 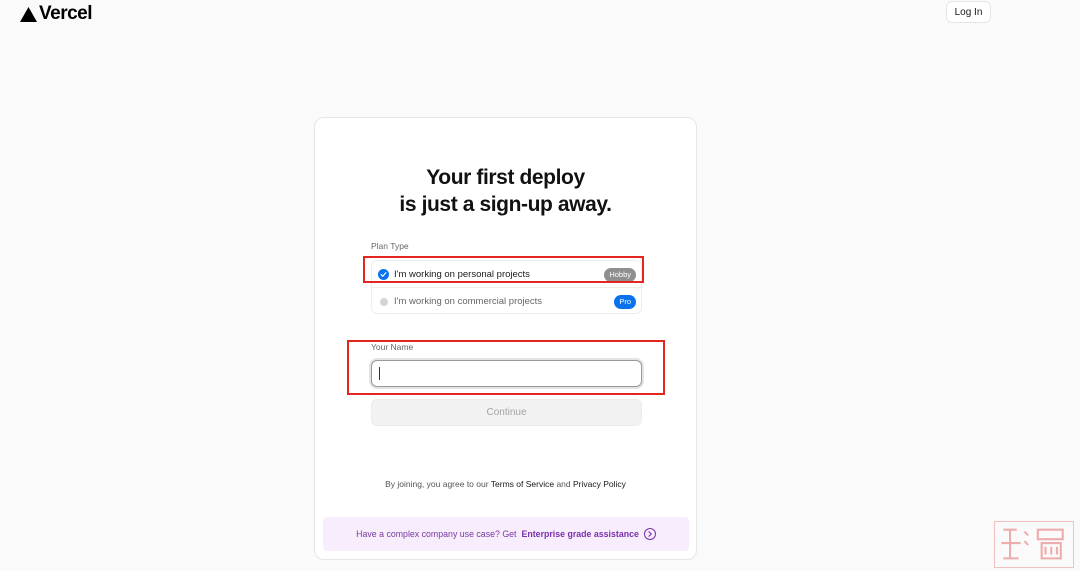 I want to click on title-line-2: is just a sign-up away., so click(x=505, y=204).